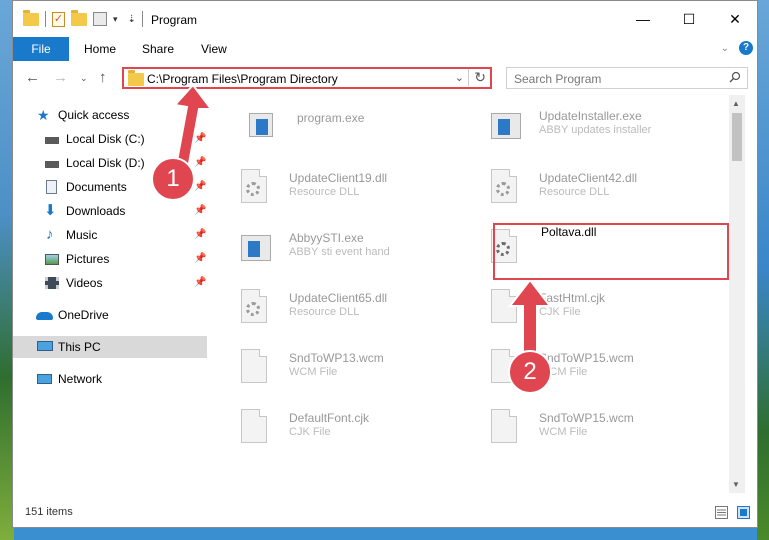  Describe the element at coordinates (79, 347) in the screenshot. I see `nav-label: This PC` at that location.